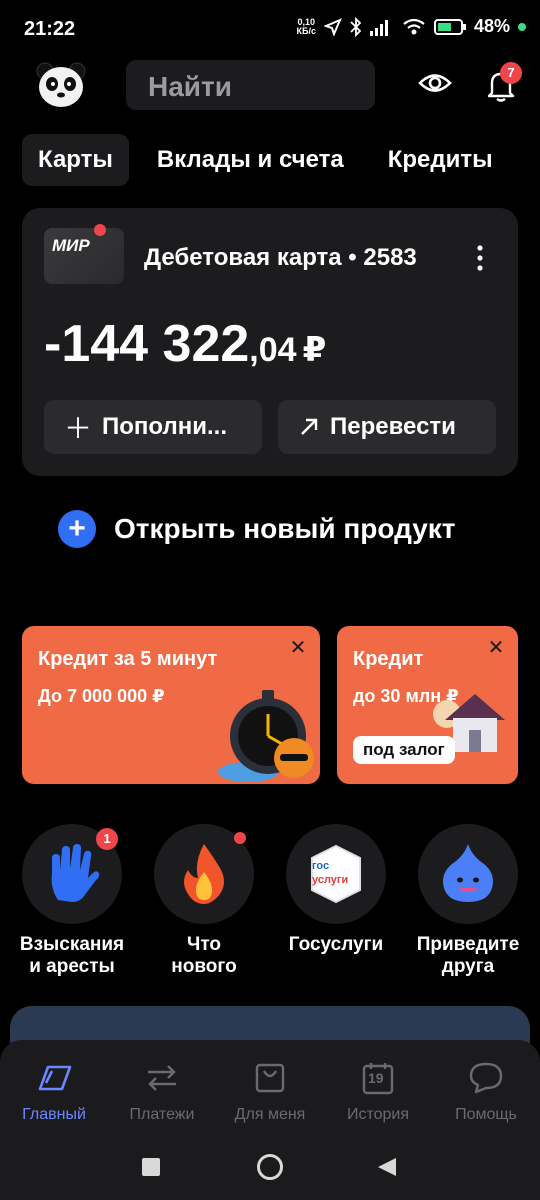 This screenshot has height=1200, width=540. I want to click on recents-button-icon, so click(151, 1167).